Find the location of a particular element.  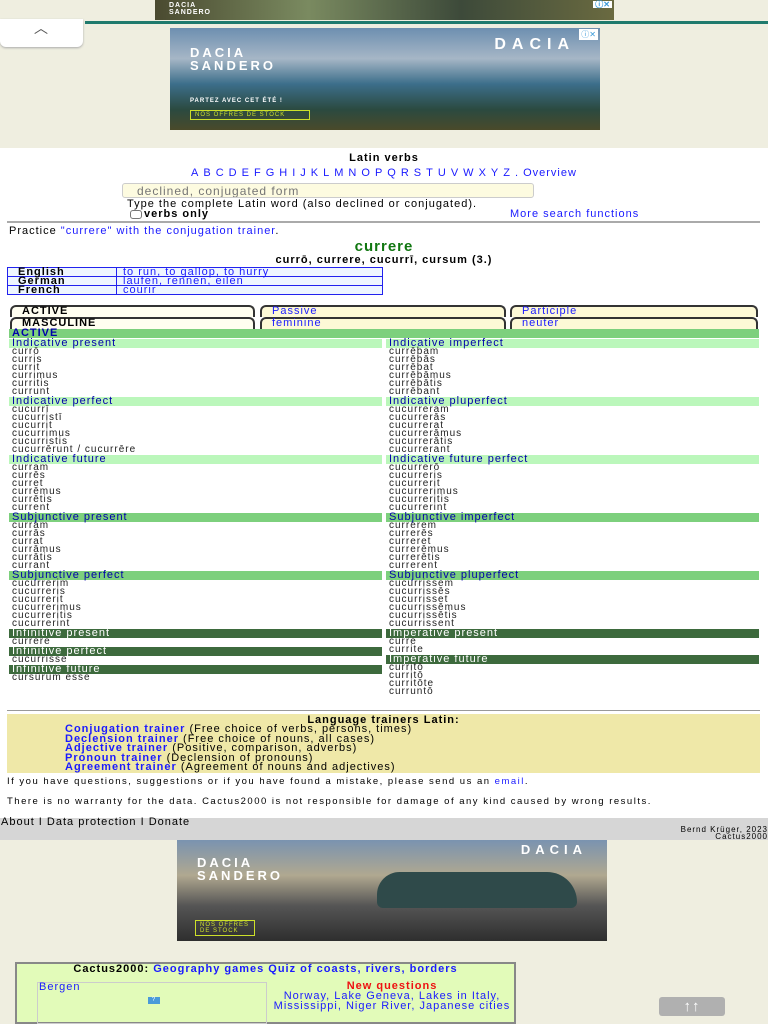

tab-neuter: neuter is located at coordinates (634, 323).